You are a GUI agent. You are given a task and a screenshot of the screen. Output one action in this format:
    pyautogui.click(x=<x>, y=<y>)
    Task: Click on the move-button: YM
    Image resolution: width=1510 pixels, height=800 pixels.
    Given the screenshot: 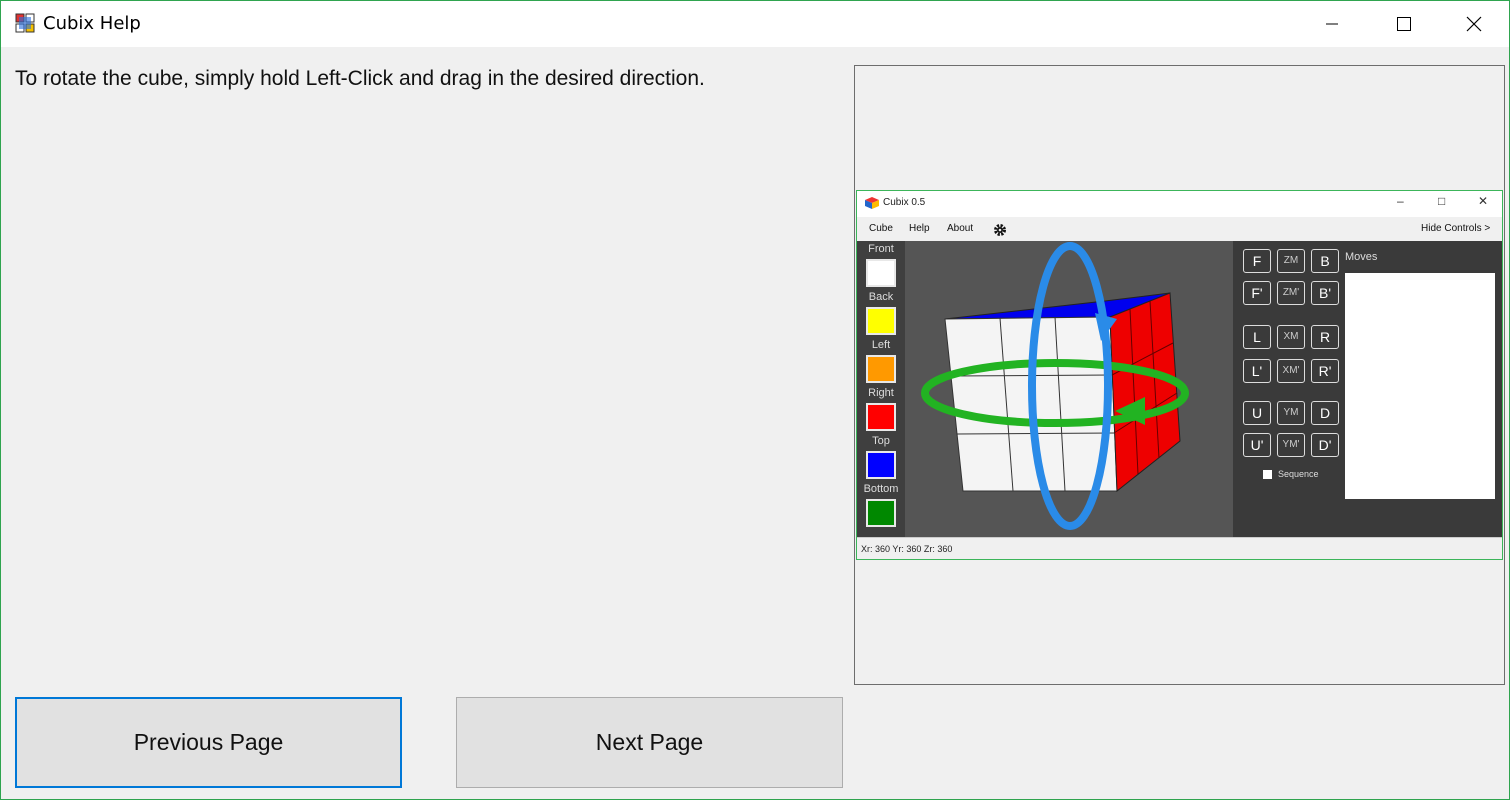 What is the action you would take?
    pyautogui.click(x=1291, y=413)
    